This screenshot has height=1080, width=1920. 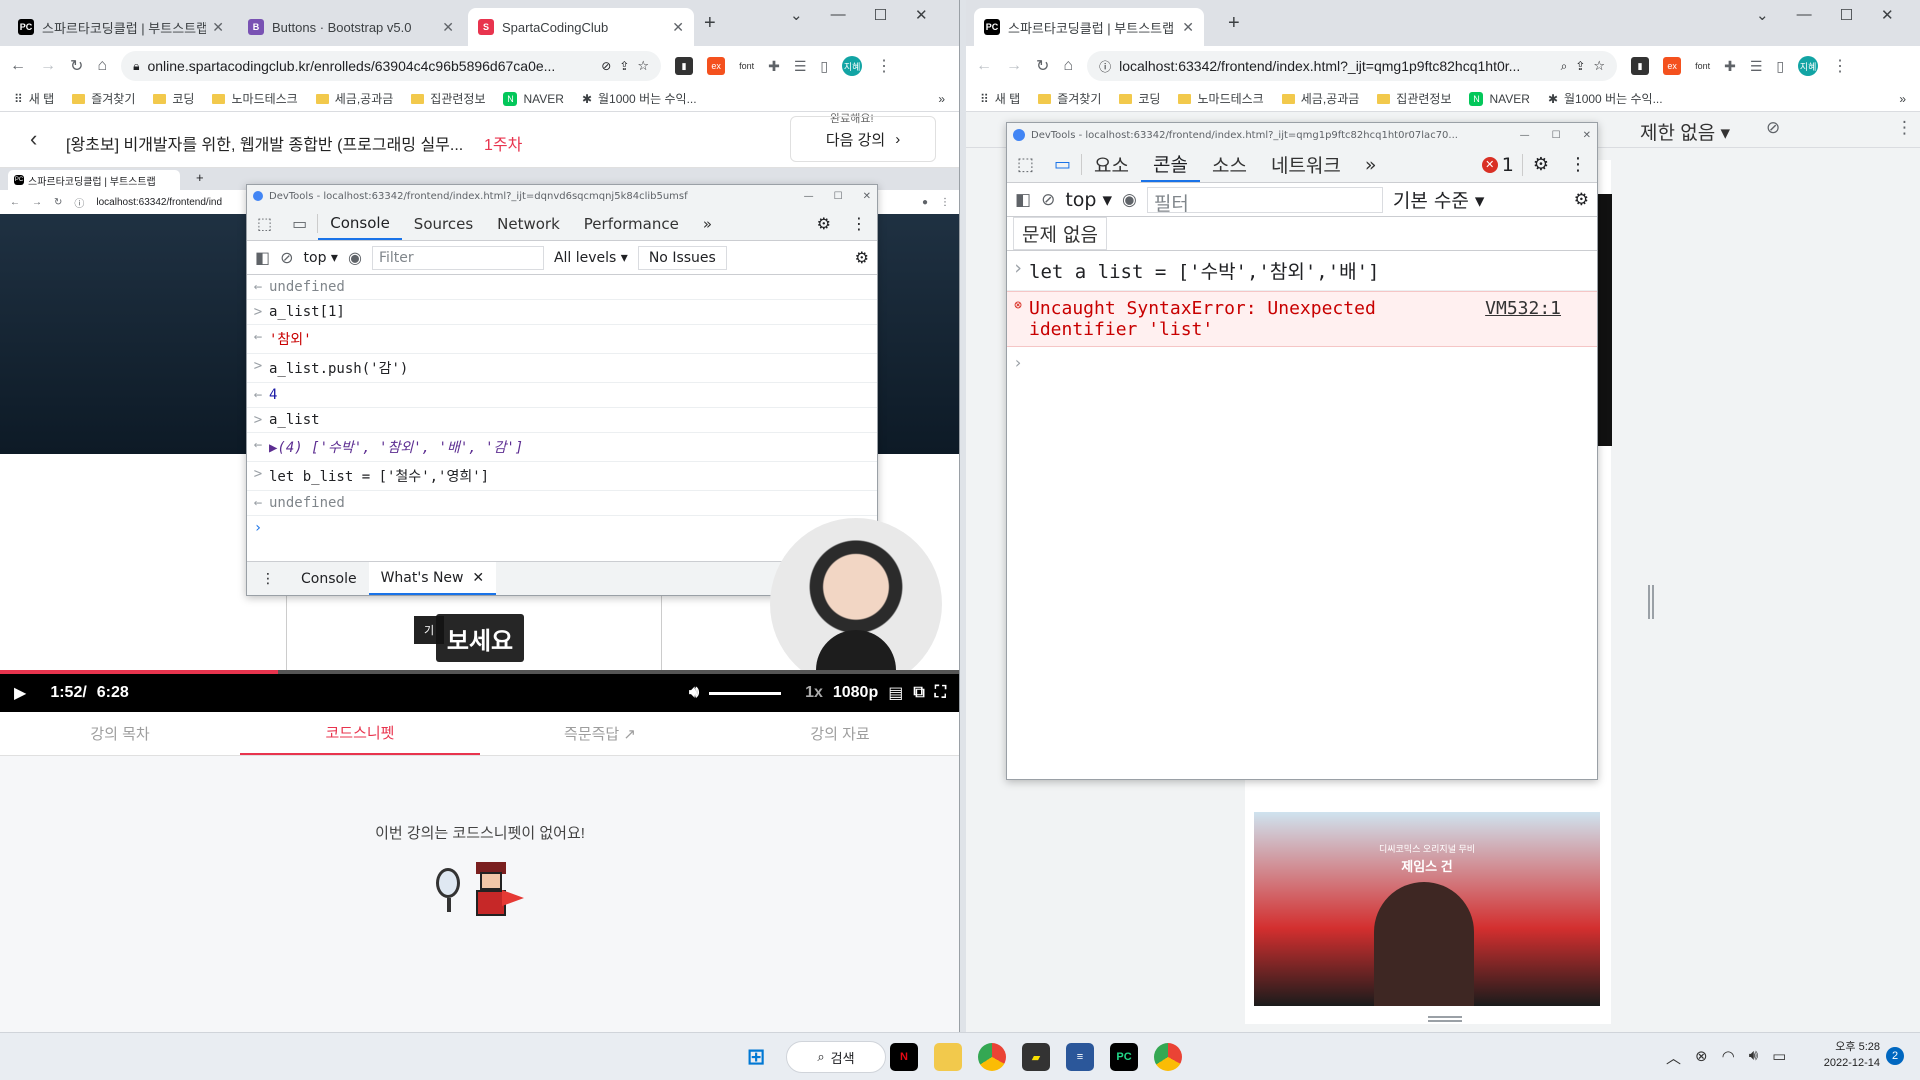 What do you see at coordinates (1808, 66) in the screenshot?
I see `profile-avatar: 지혜` at bounding box center [1808, 66].